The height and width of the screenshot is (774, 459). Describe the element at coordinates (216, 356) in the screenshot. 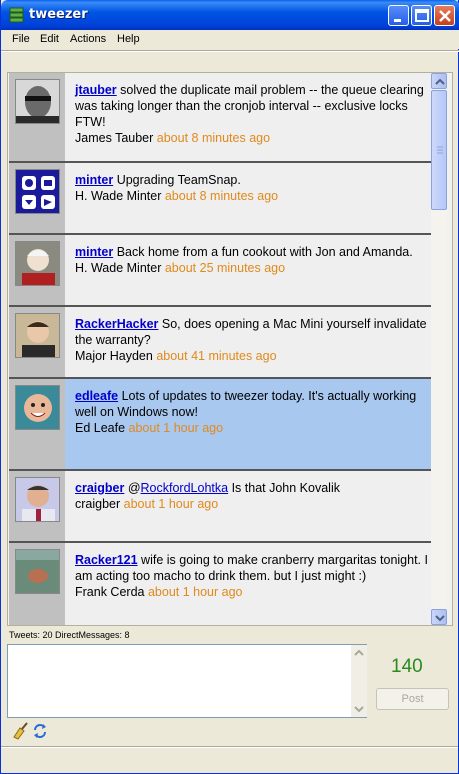

I see `timestamp: about 41 minutes ago` at that location.